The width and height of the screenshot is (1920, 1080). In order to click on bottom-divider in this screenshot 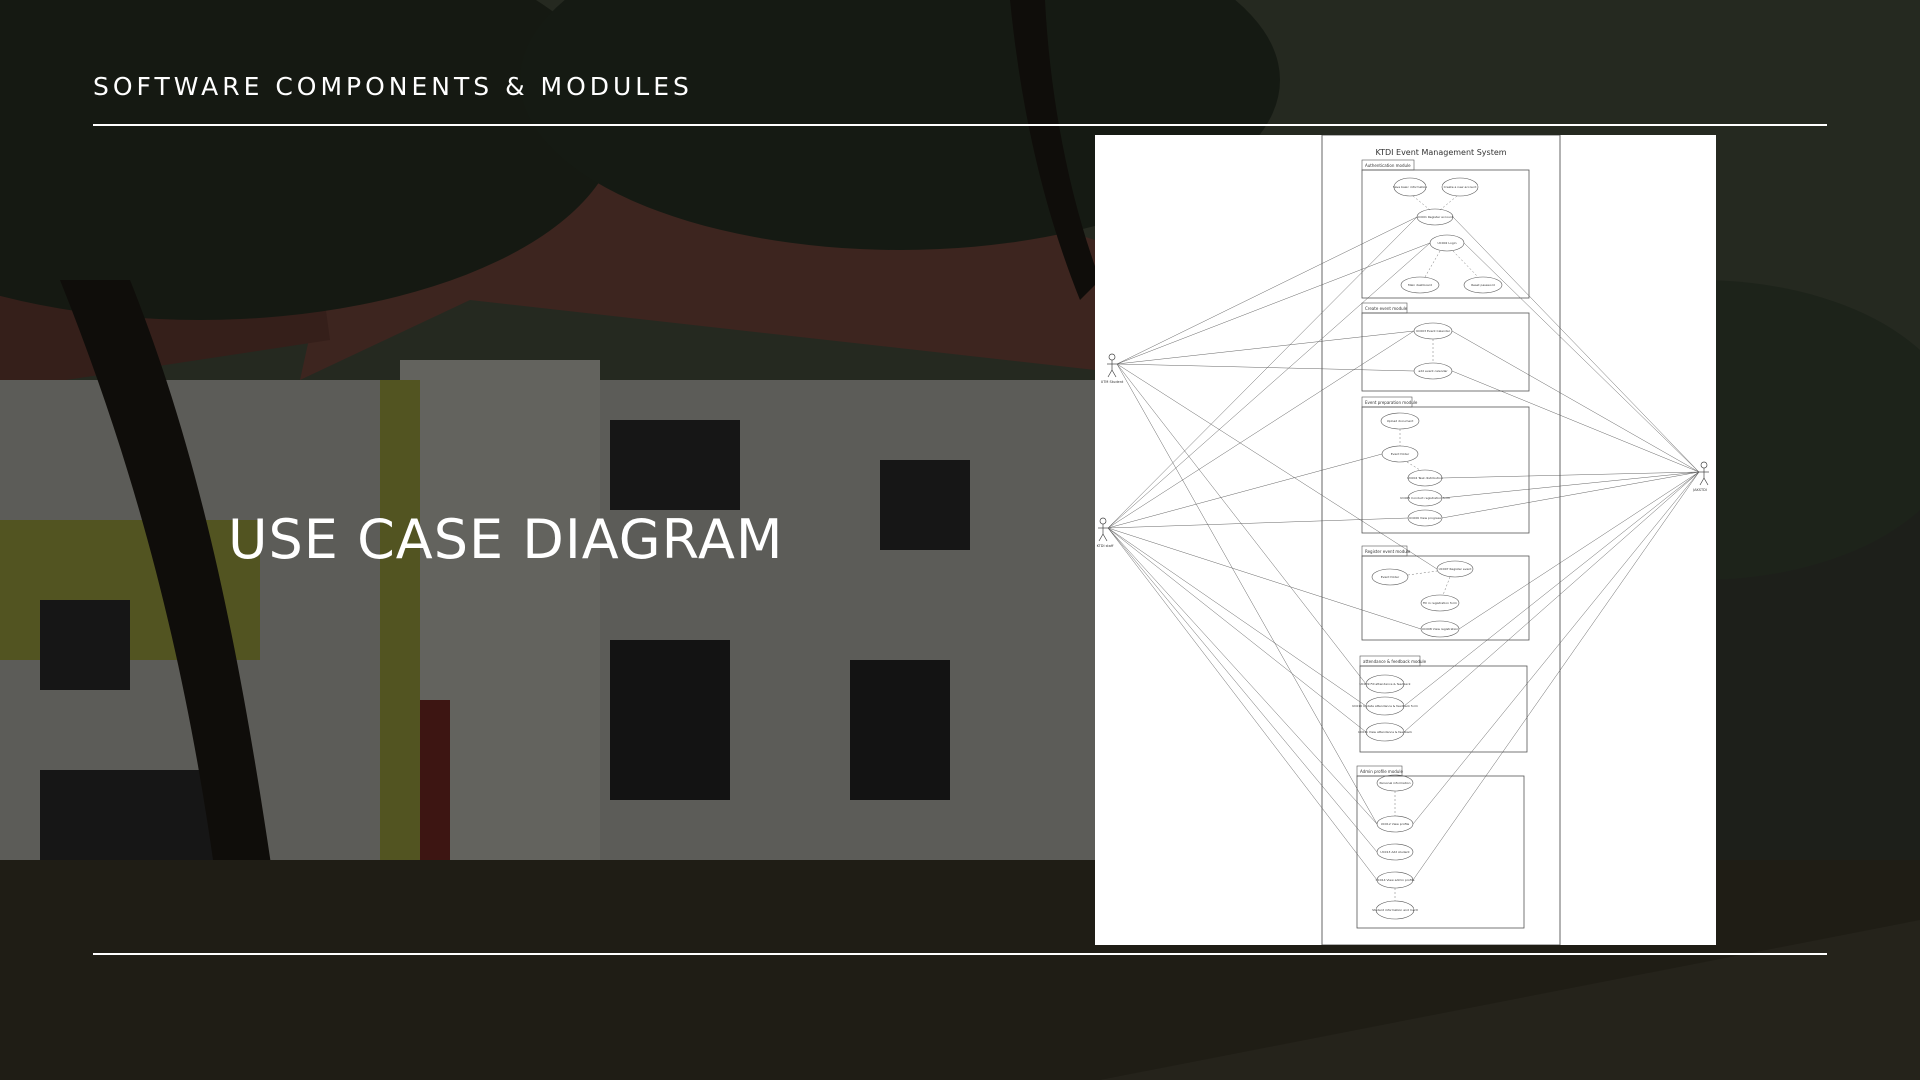, I will do `click(960, 954)`.